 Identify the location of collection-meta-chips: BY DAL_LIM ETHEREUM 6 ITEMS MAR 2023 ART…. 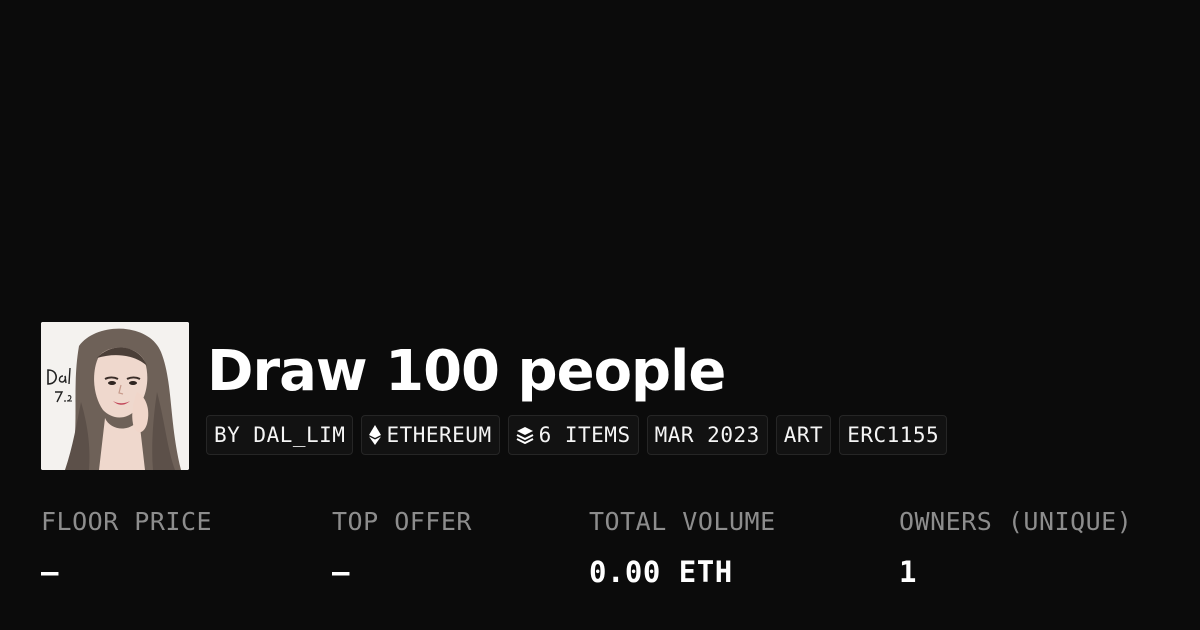
(577, 435).